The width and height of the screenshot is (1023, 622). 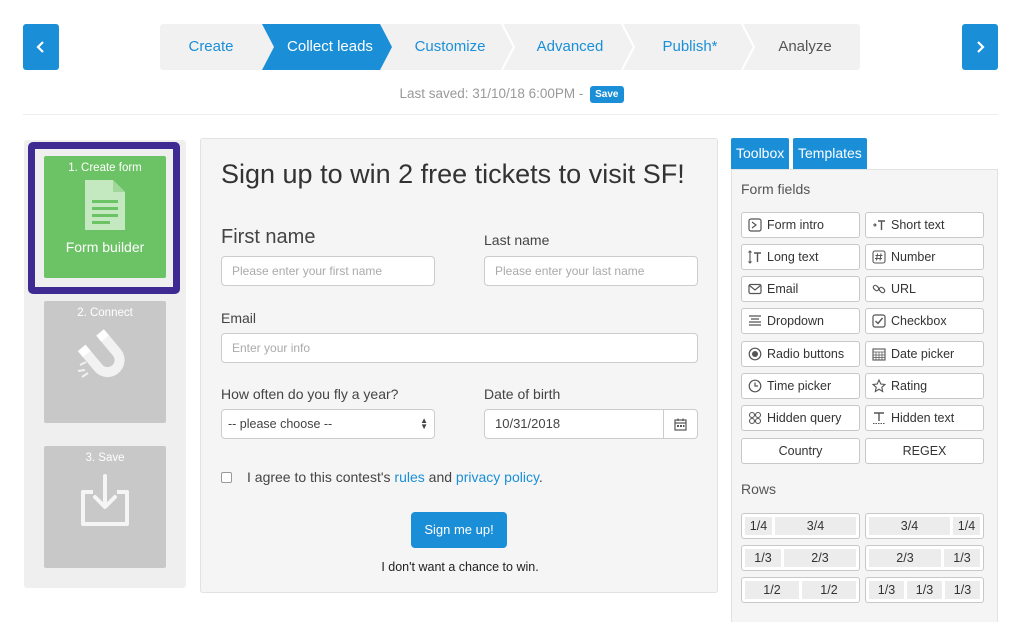 What do you see at coordinates (879, 257) in the screenshot?
I see `number-icon` at bounding box center [879, 257].